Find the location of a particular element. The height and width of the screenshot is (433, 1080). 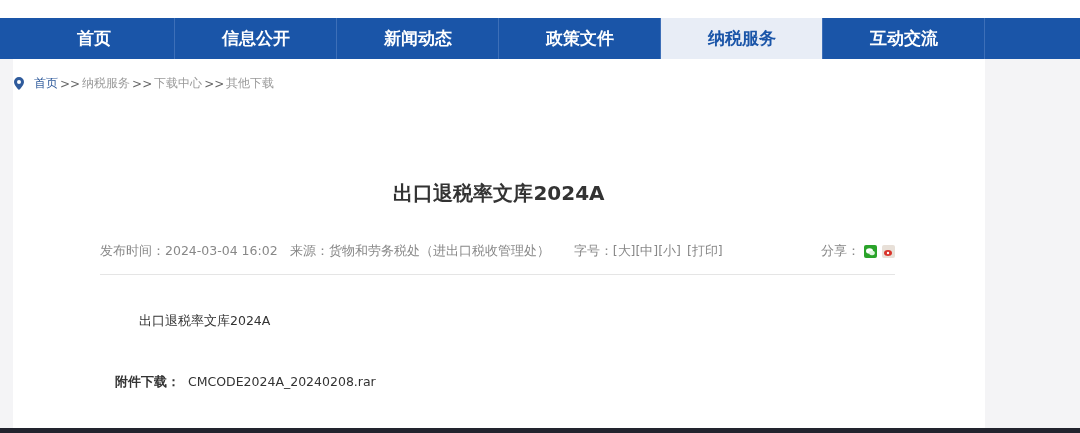

font-size-link: [小] is located at coordinates (669, 251).